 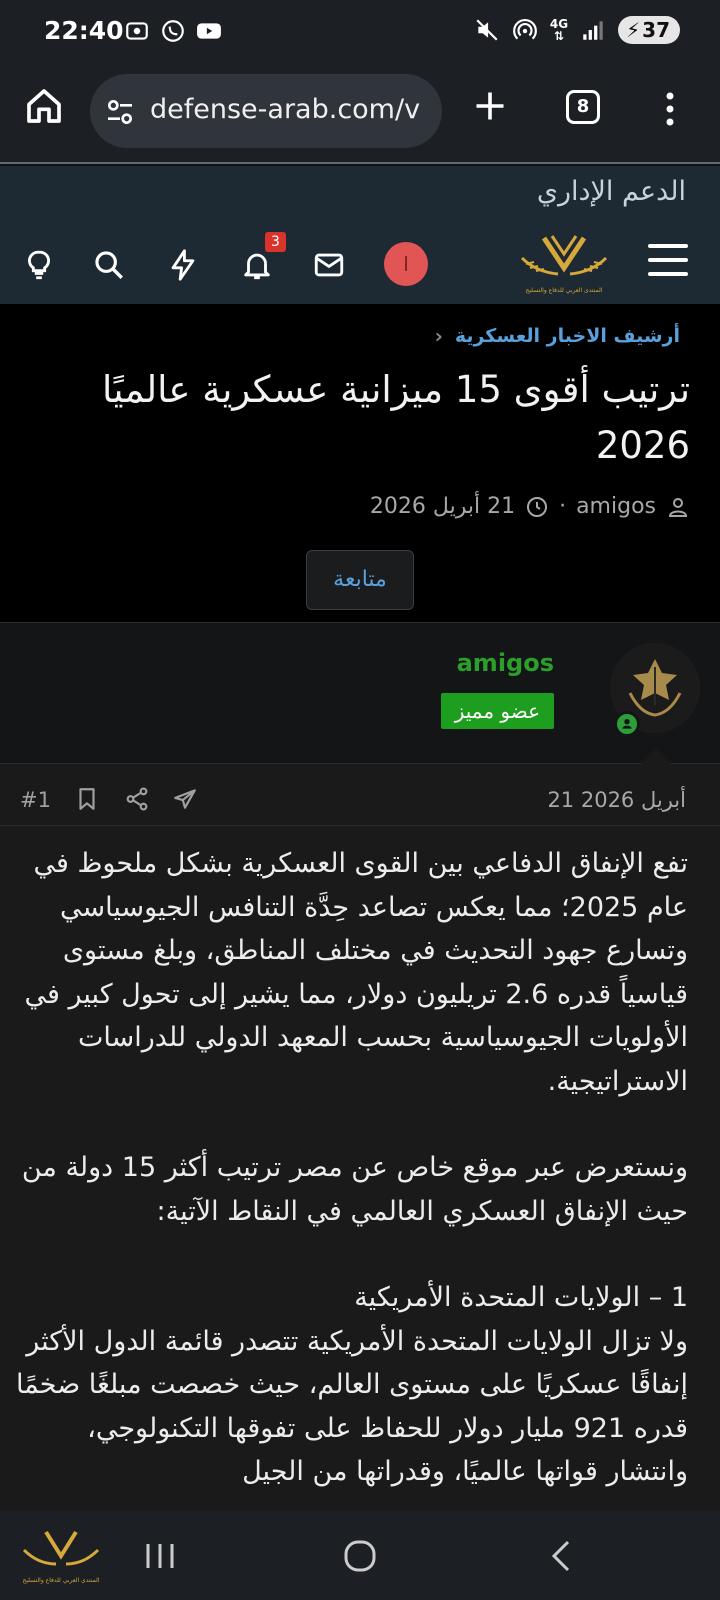 I want to click on telegram-icon, so click(x=185, y=799).